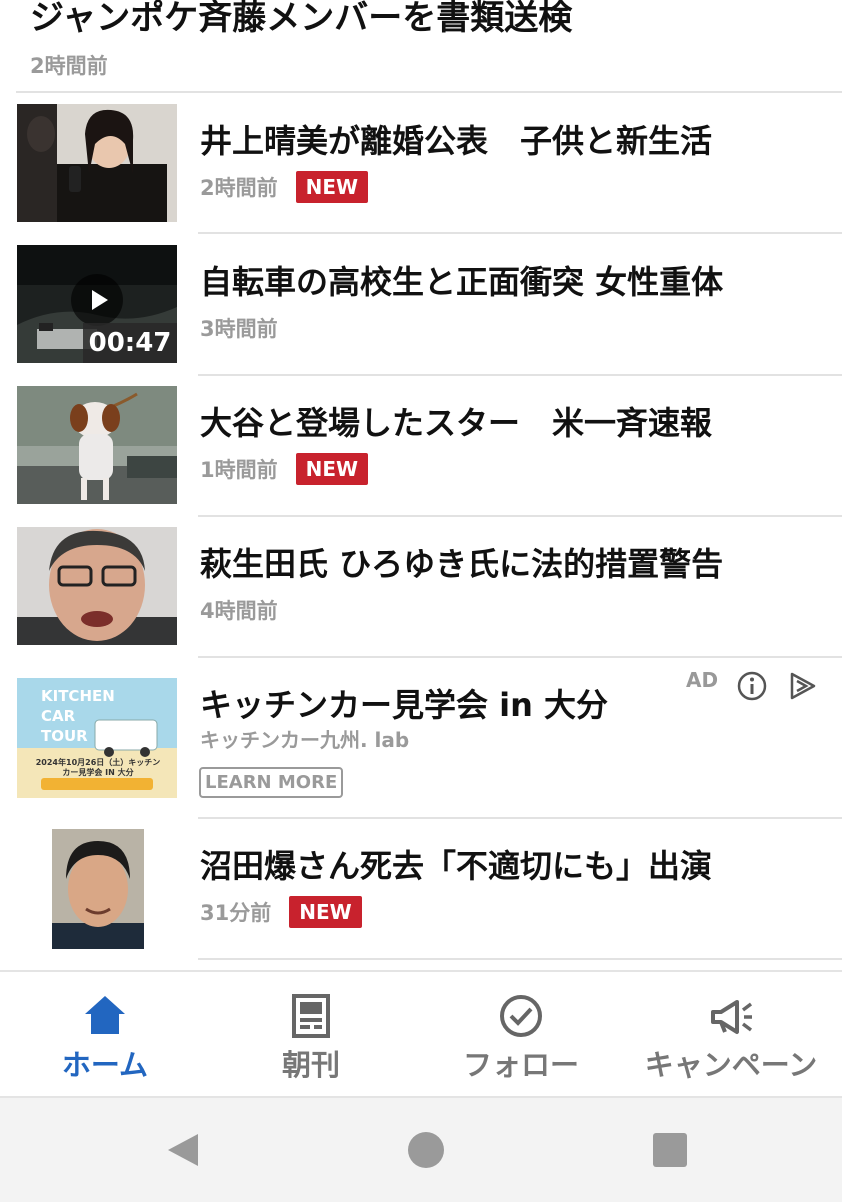 Image resolution: width=842 pixels, height=1202 pixels. Describe the element at coordinates (521, 1016) in the screenshot. I see `check-circle-icon` at that location.